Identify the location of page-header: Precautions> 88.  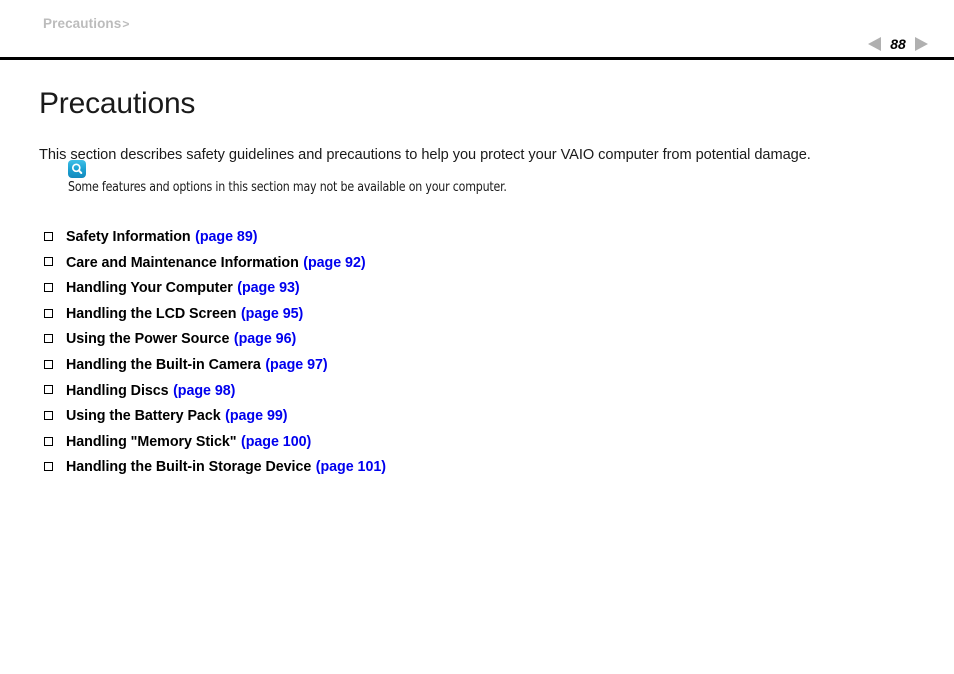
(477, 30).